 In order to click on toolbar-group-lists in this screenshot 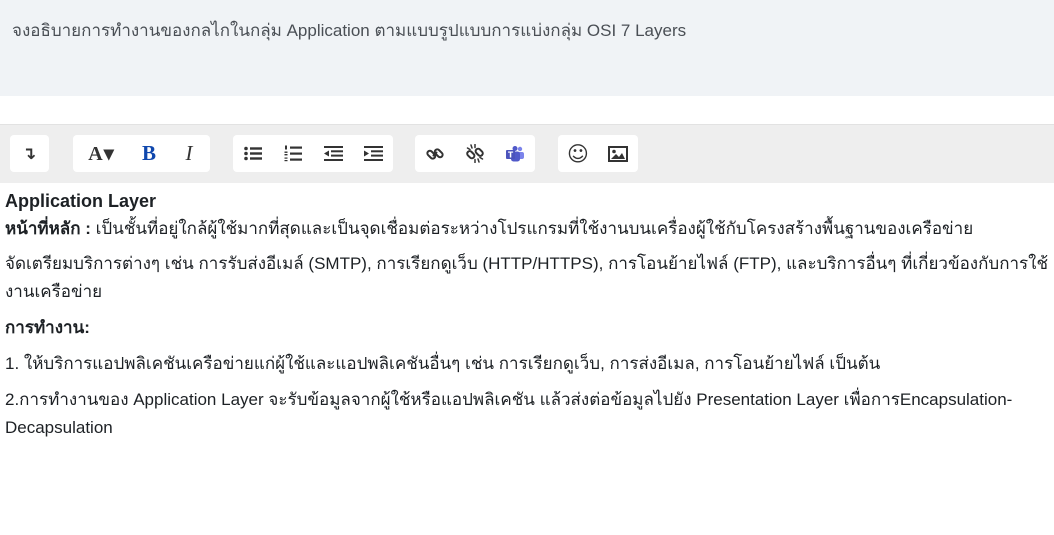, I will do `click(313, 153)`.